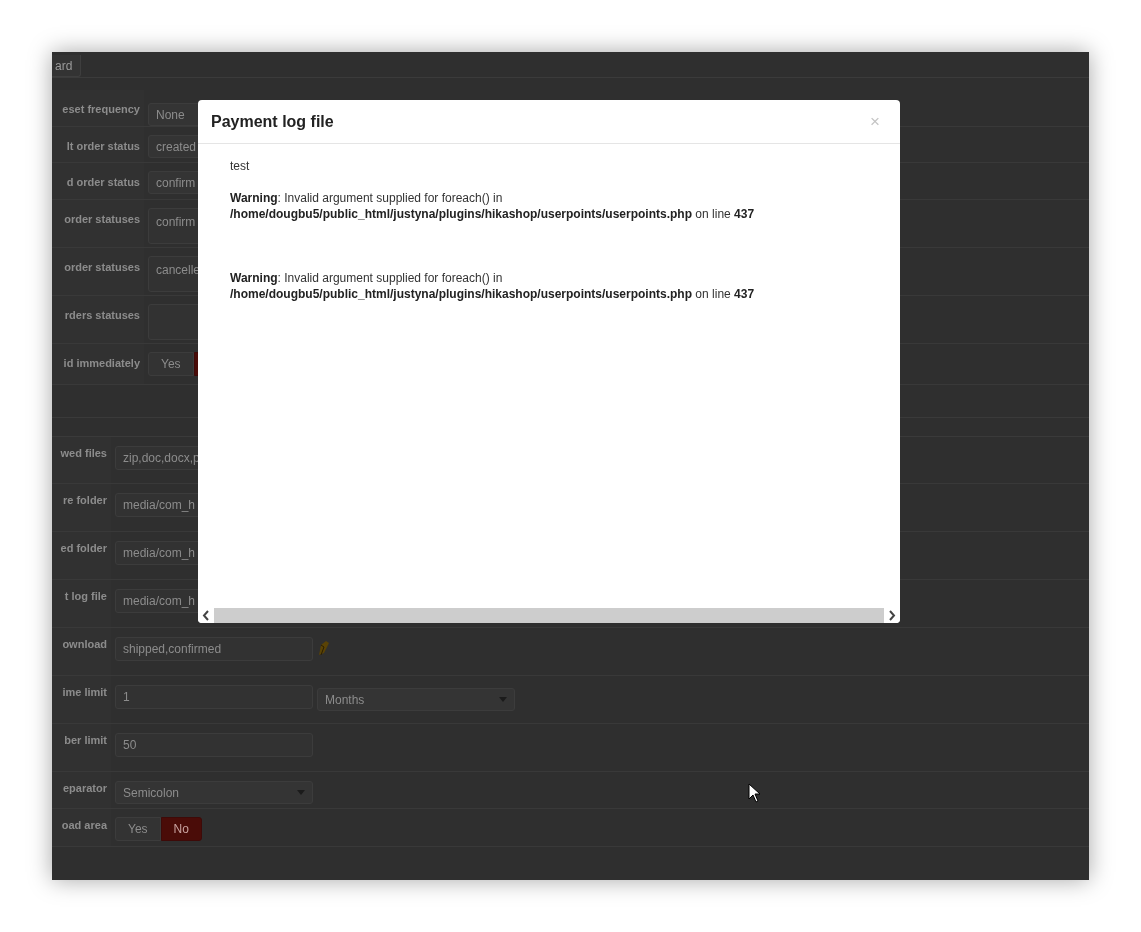 Image resolution: width=1141 pixels, height=932 pixels. I want to click on toggle-option: No, so click(181, 829).